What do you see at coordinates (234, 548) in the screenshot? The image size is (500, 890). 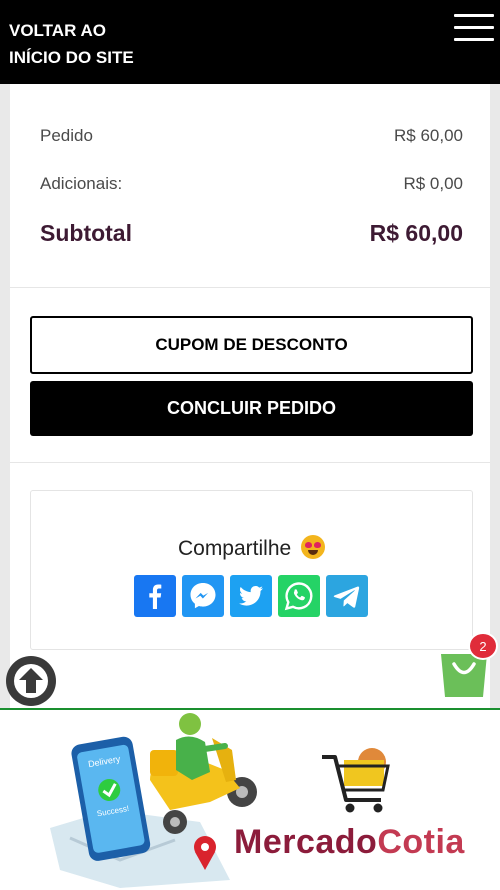 I see `share-title: Compartilhe` at bounding box center [234, 548].